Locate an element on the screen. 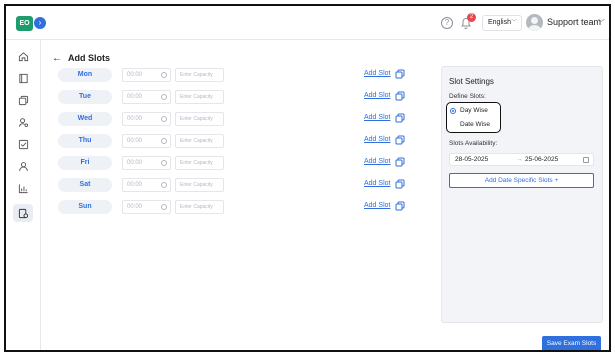 This screenshot has width=615, height=356. sidebar-item-courses is located at coordinates (23, 78).